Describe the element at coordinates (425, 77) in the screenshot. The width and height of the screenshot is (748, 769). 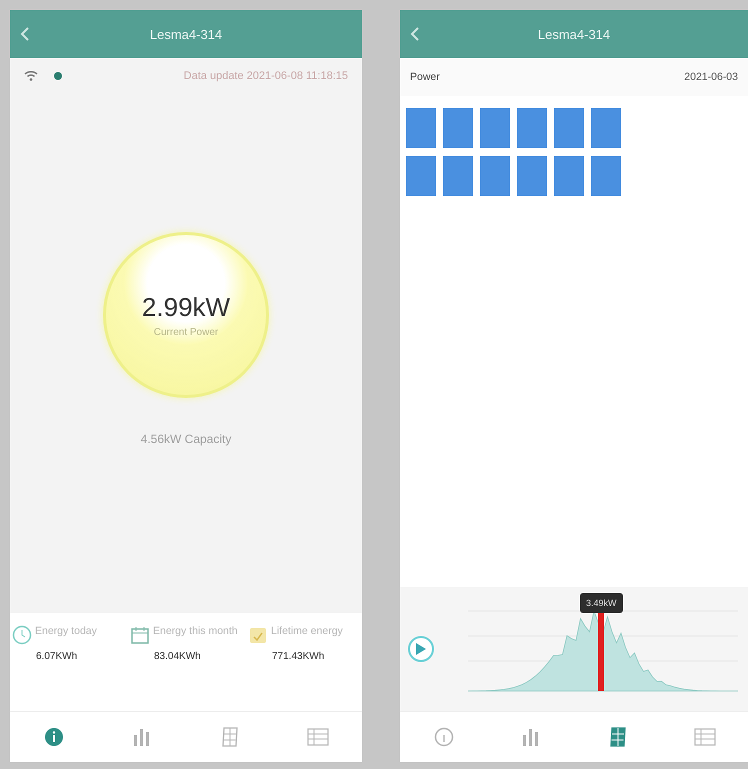
I see `metric-selector: Power` at that location.